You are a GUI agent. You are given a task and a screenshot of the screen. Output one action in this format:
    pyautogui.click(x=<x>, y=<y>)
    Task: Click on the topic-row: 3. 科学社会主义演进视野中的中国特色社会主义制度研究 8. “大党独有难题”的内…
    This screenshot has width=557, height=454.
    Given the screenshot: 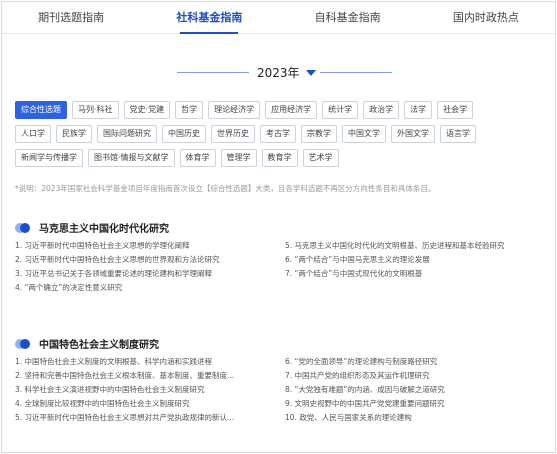 What is the action you would take?
    pyautogui.click(x=285, y=390)
    